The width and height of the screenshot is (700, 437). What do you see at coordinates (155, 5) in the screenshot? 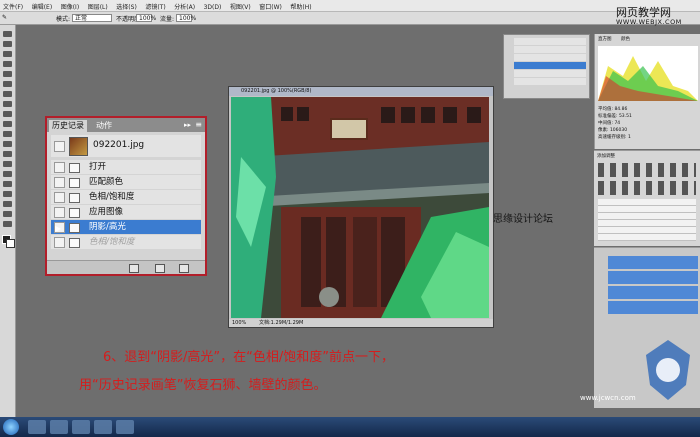
I see `menu-filter: 滤镜(T)` at bounding box center [155, 5].